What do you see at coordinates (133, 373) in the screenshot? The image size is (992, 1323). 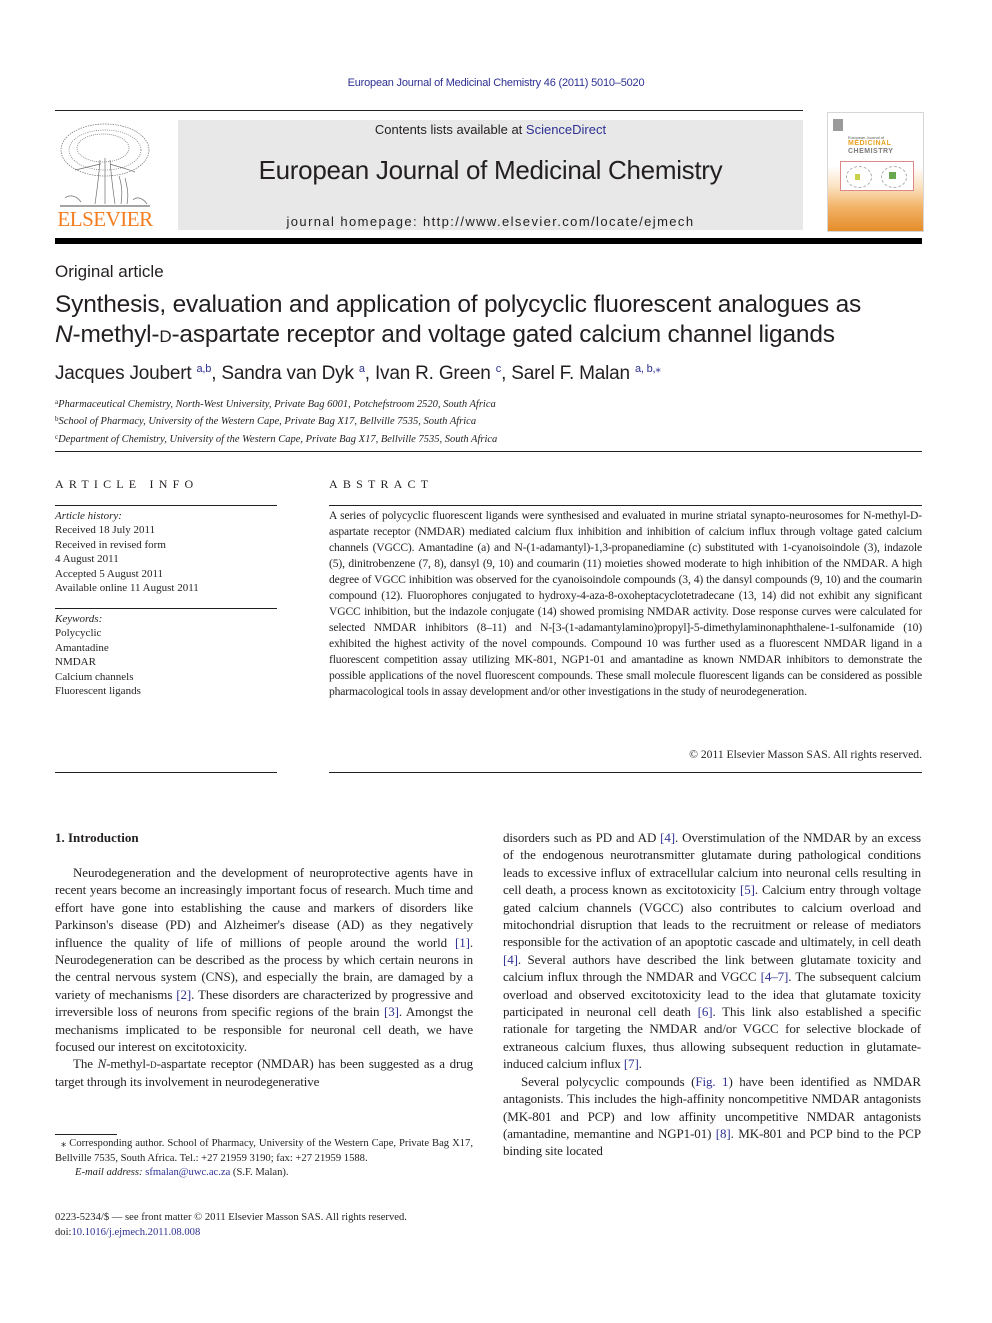 I see `author: Jacques Joubert a,b` at bounding box center [133, 373].